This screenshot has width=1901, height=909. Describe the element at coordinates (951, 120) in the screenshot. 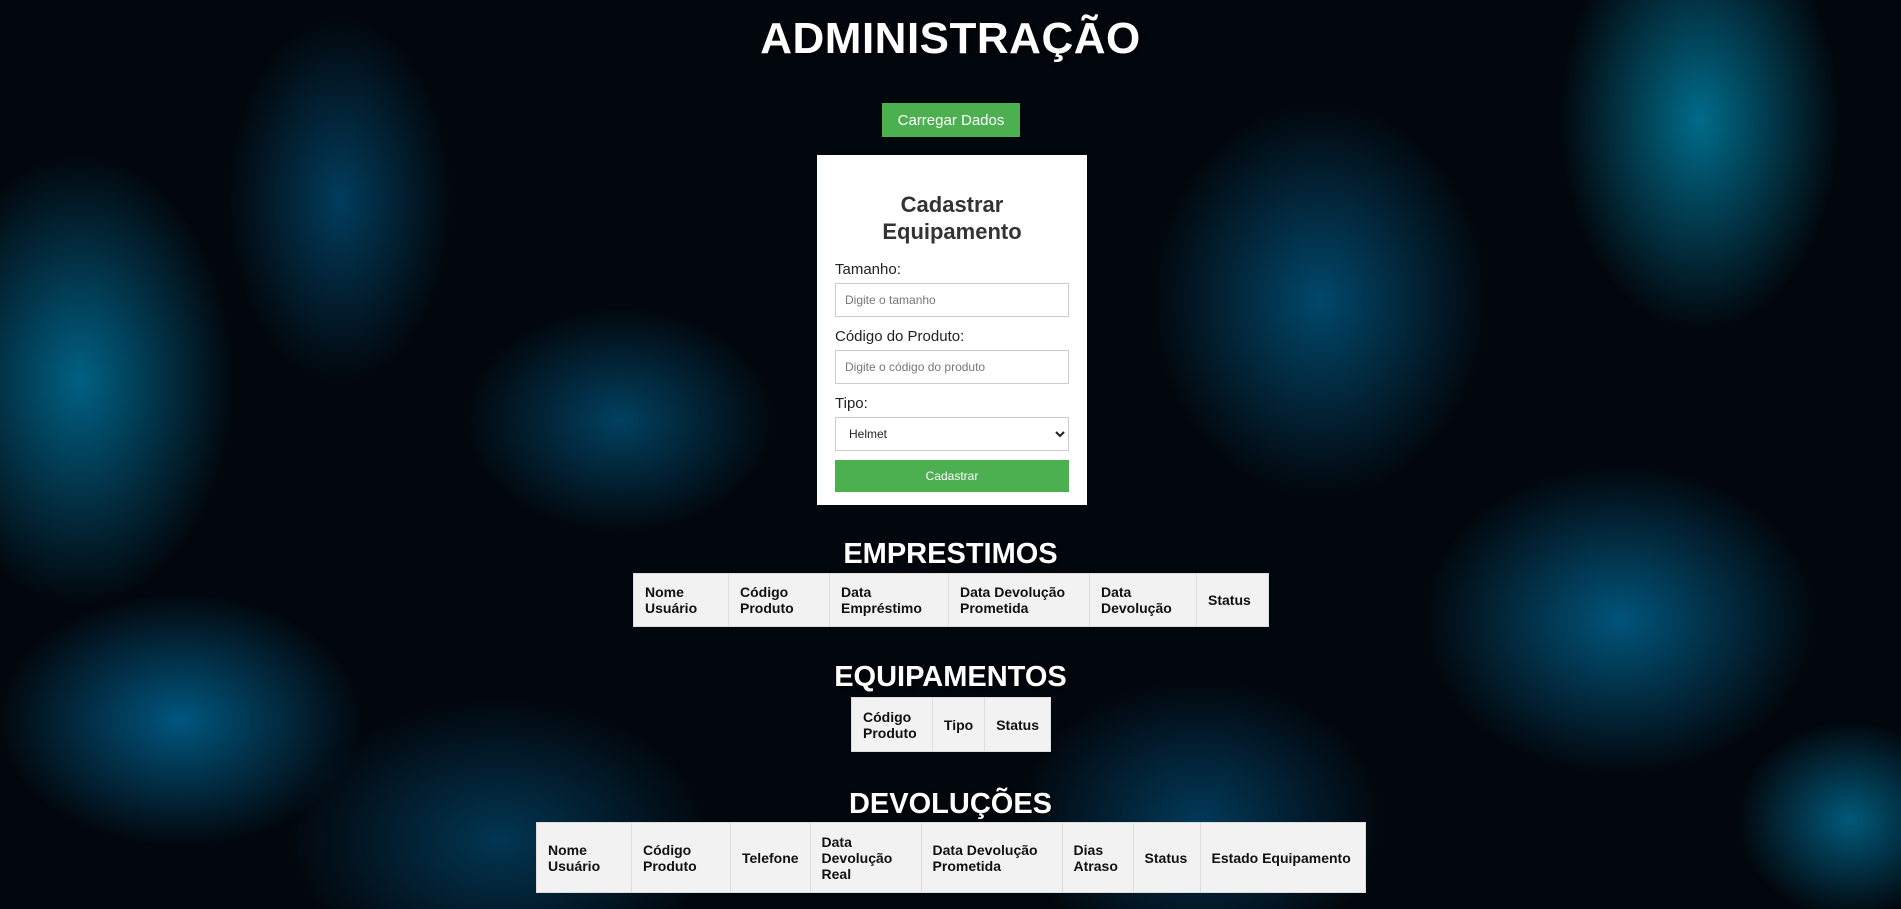

I see `load-data-button: Carregar Dados` at that location.